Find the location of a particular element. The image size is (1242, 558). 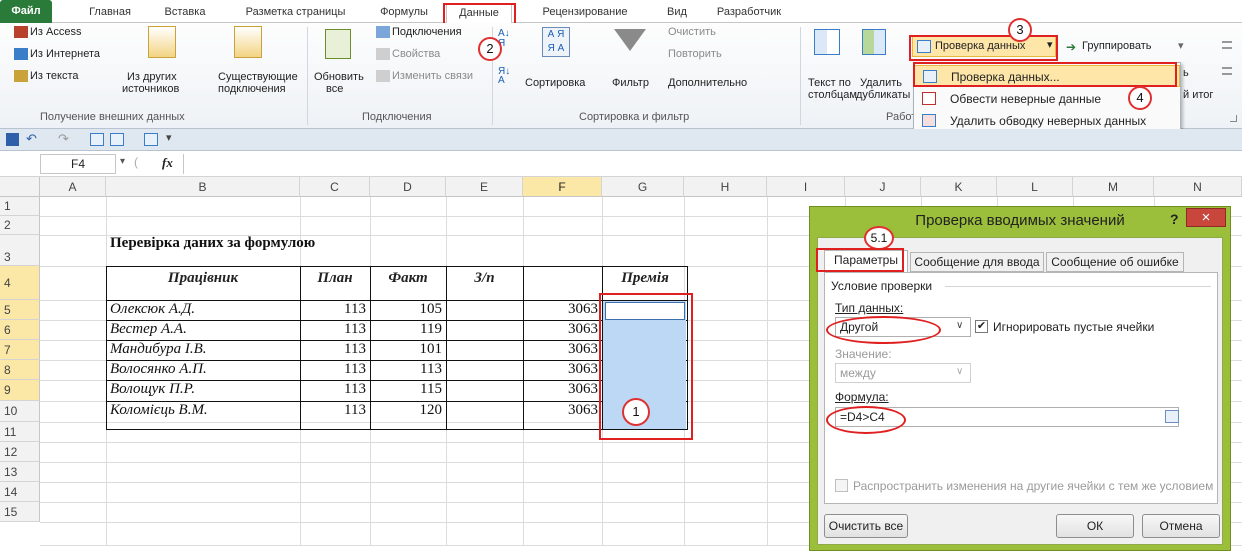

from-access-button: Из Access is located at coordinates (55, 32).